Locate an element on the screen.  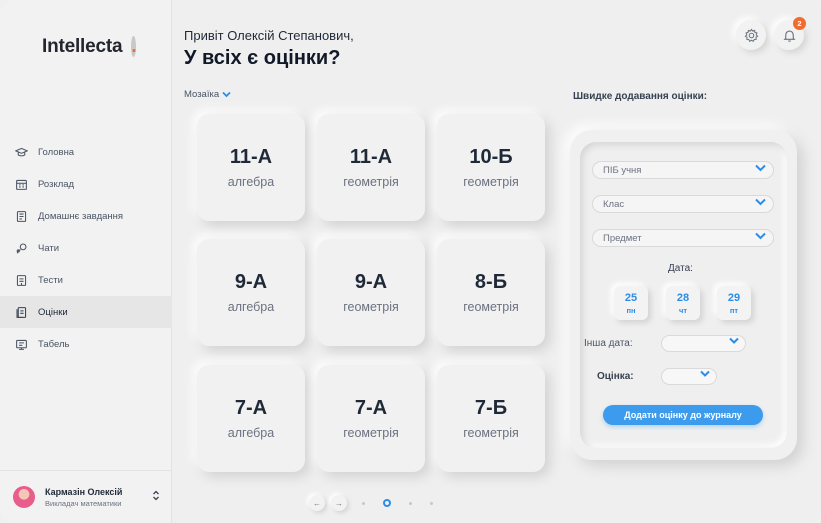
sidebar-item-report-card: Табель is located at coordinates (86, 344).